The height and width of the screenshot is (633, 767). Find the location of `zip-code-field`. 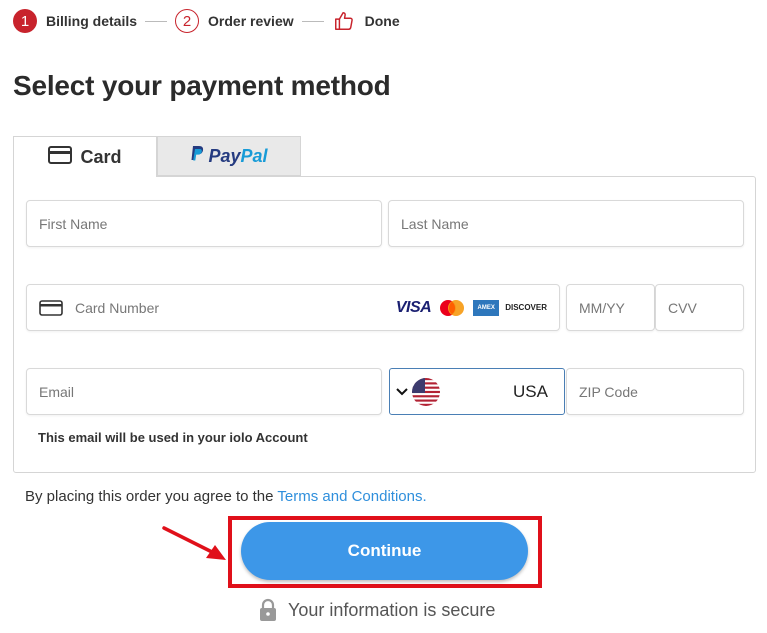

zip-code-field is located at coordinates (655, 391).